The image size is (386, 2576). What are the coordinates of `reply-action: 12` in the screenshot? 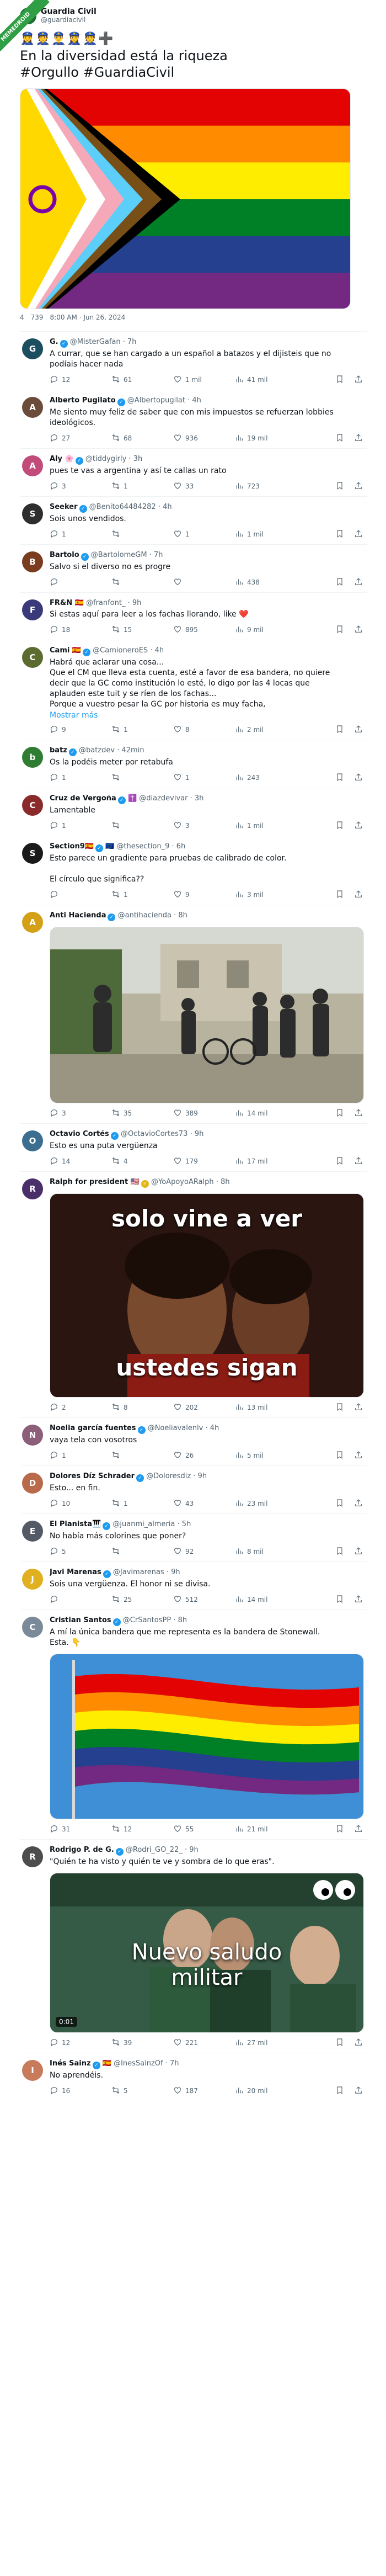 It's located at (80, 2043).